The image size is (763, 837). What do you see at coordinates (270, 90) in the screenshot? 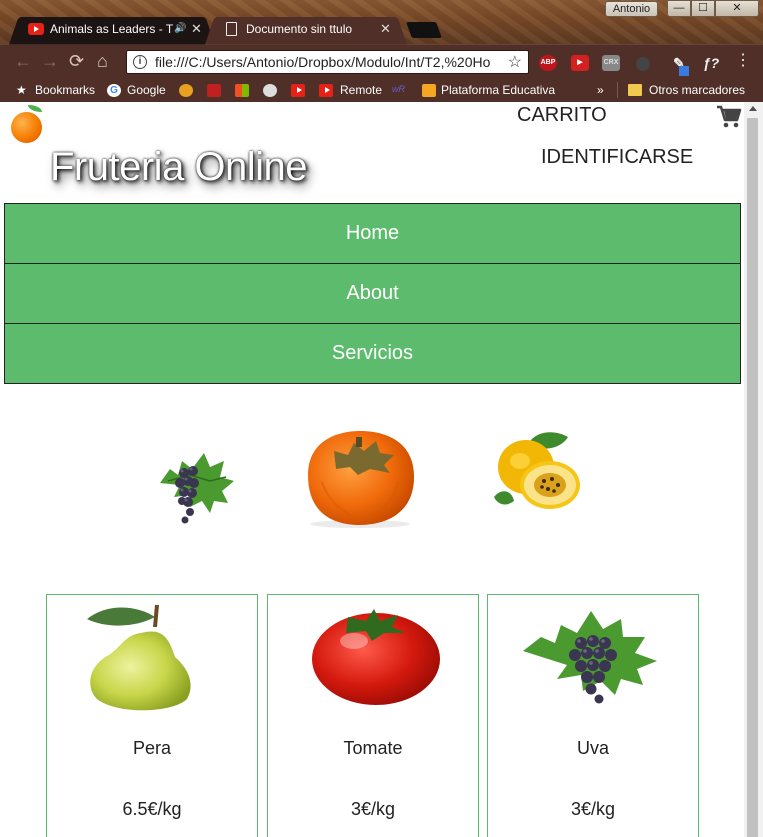
I see `steam-icon` at bounding box center [270, 90].